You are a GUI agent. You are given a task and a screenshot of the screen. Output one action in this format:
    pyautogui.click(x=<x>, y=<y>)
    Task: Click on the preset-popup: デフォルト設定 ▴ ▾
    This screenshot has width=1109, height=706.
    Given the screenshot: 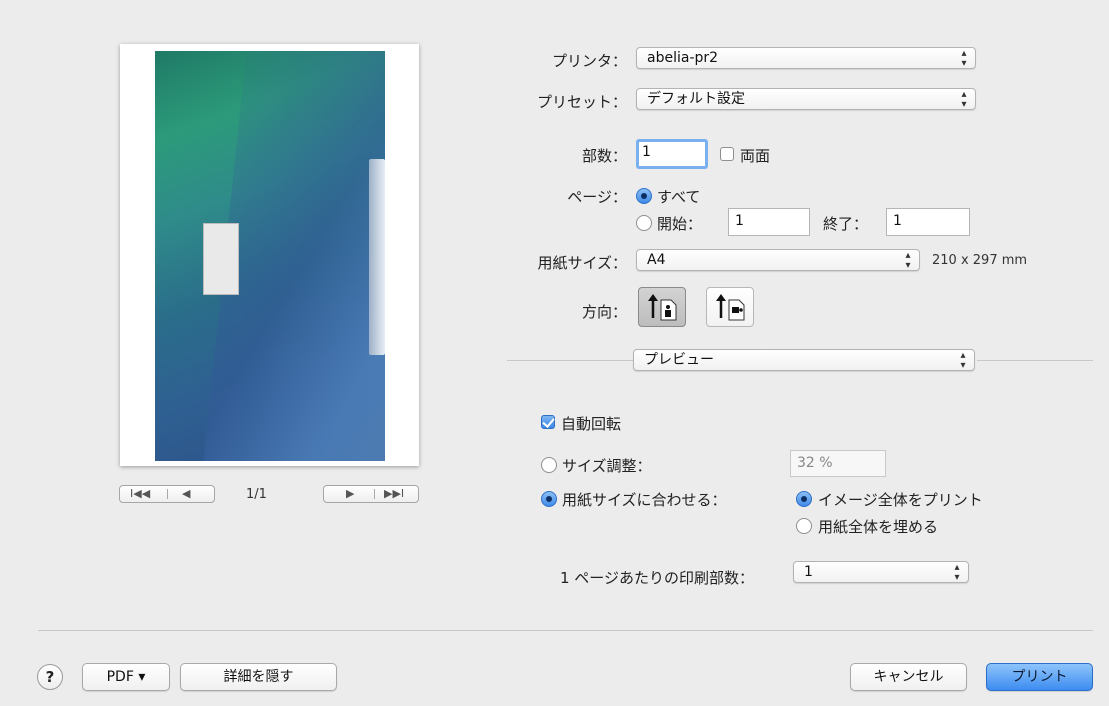 What is the action you would take?
    pyautogui.click(x=806, y=99)
    